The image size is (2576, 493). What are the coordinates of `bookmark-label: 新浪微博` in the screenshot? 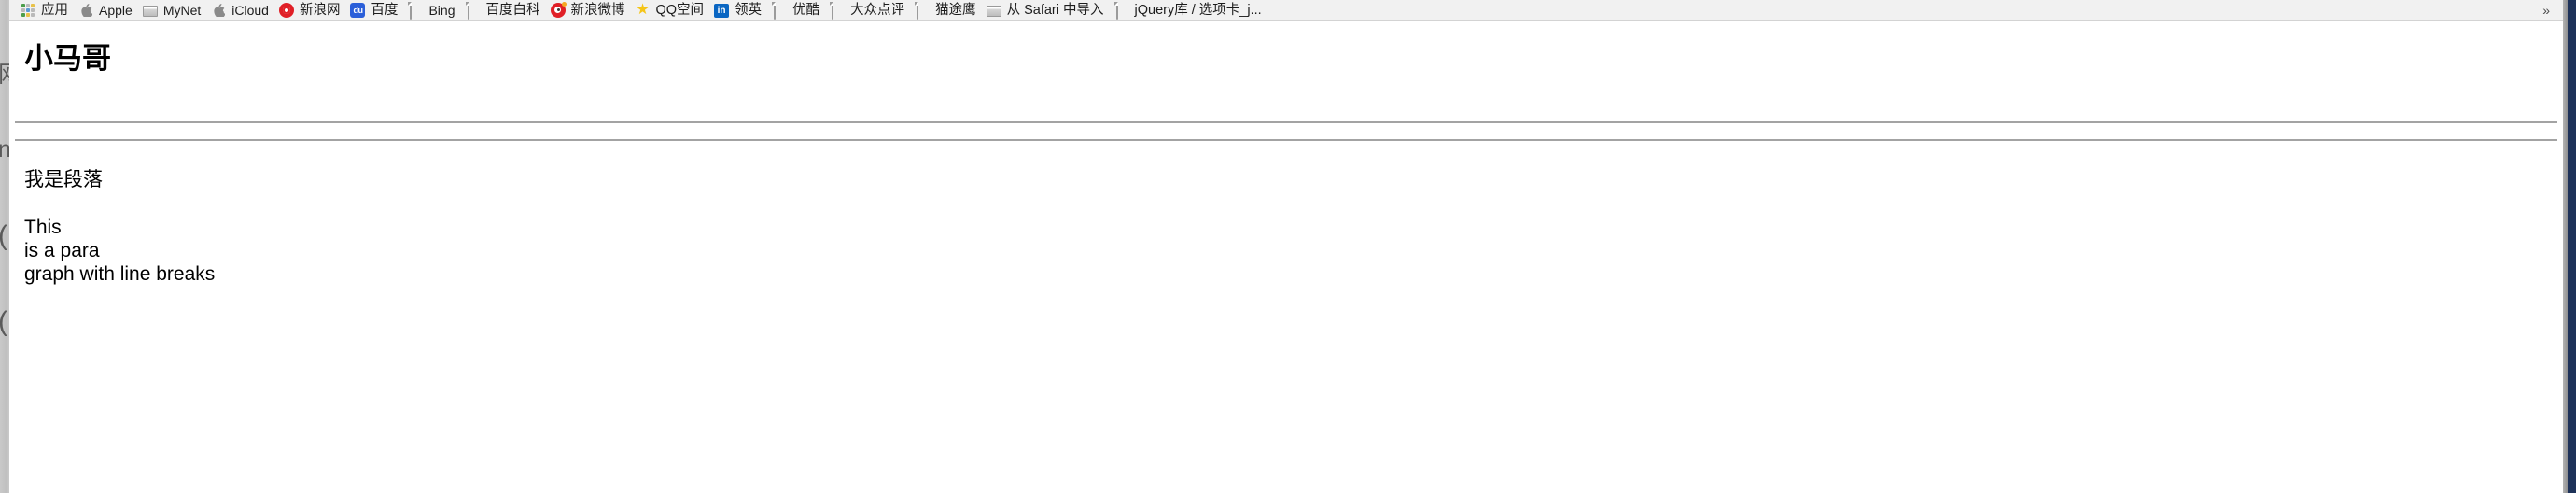 It's located at (597, 10).